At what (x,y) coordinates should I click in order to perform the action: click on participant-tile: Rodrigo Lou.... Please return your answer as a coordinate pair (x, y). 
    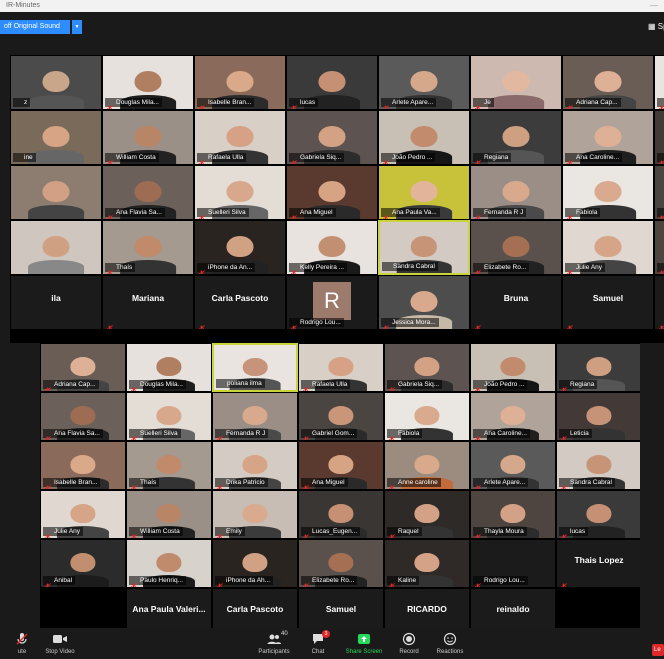
    Looking at the image, I should click on (513, 563).